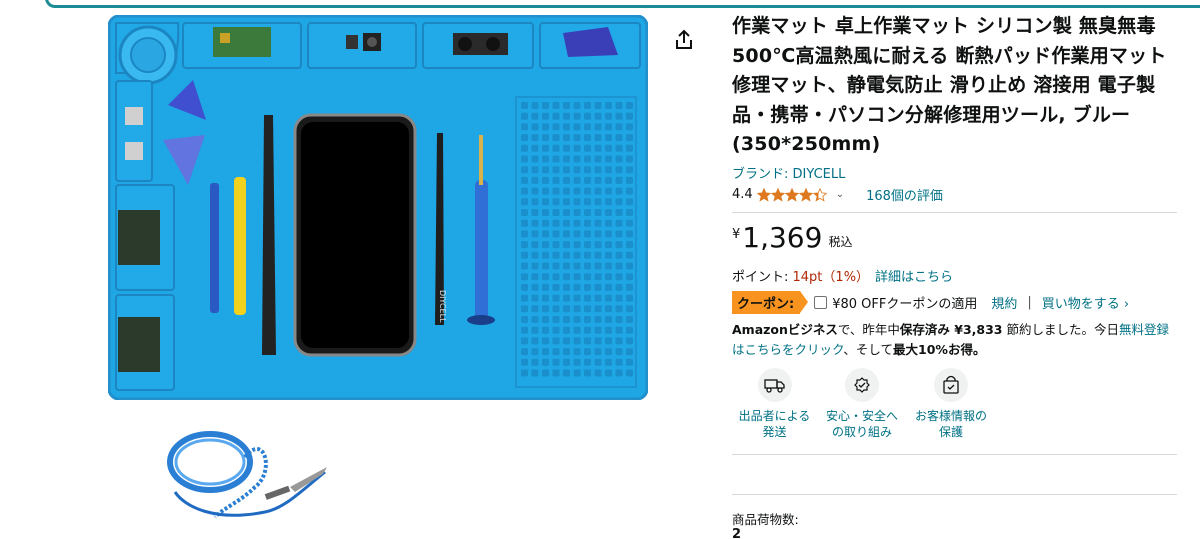  Describe the element at coordinates (861, 416) in the screenshot. I see `feature-label-line1: 安心・安全へ` at that location.